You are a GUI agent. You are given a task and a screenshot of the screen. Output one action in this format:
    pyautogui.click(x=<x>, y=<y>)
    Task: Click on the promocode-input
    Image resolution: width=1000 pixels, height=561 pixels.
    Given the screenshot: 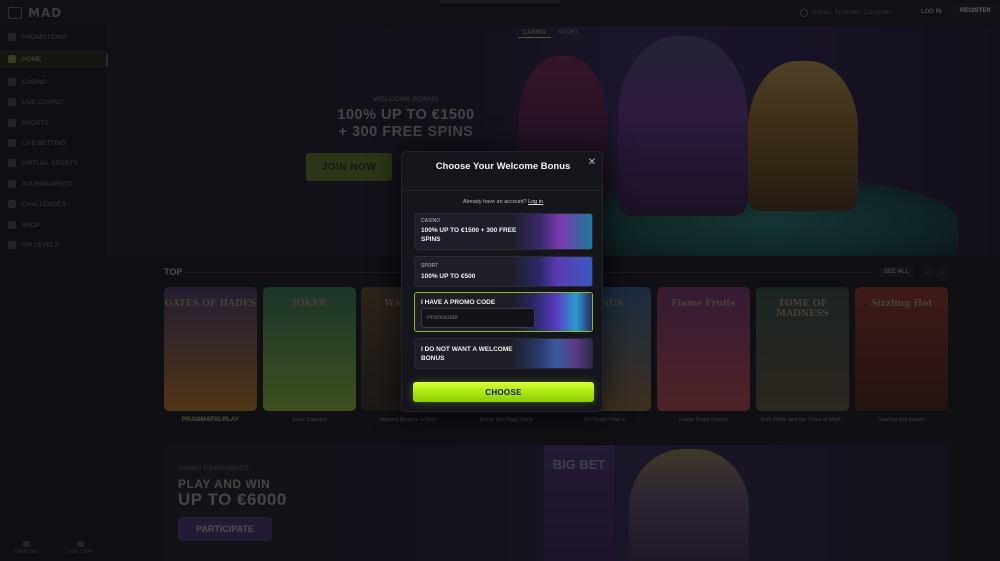 What is the action you would take?
    pyautogui.click(x=478, y=318)
    